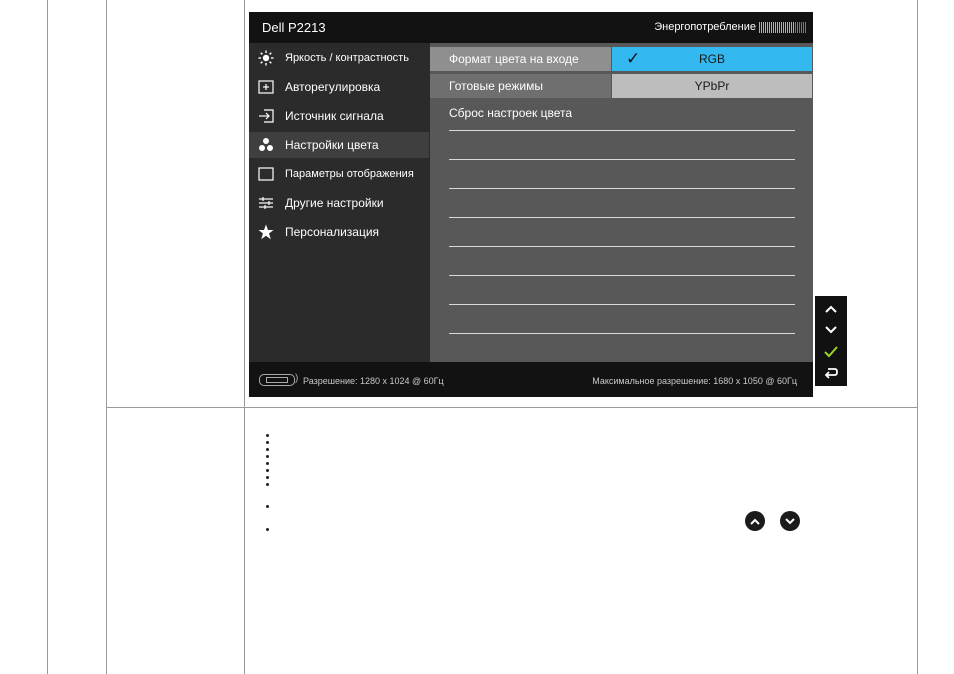  What do you see at coordinates (266, 174) in the screenshot?
I see `display-settings-icon` at bounding box center [266, 174].